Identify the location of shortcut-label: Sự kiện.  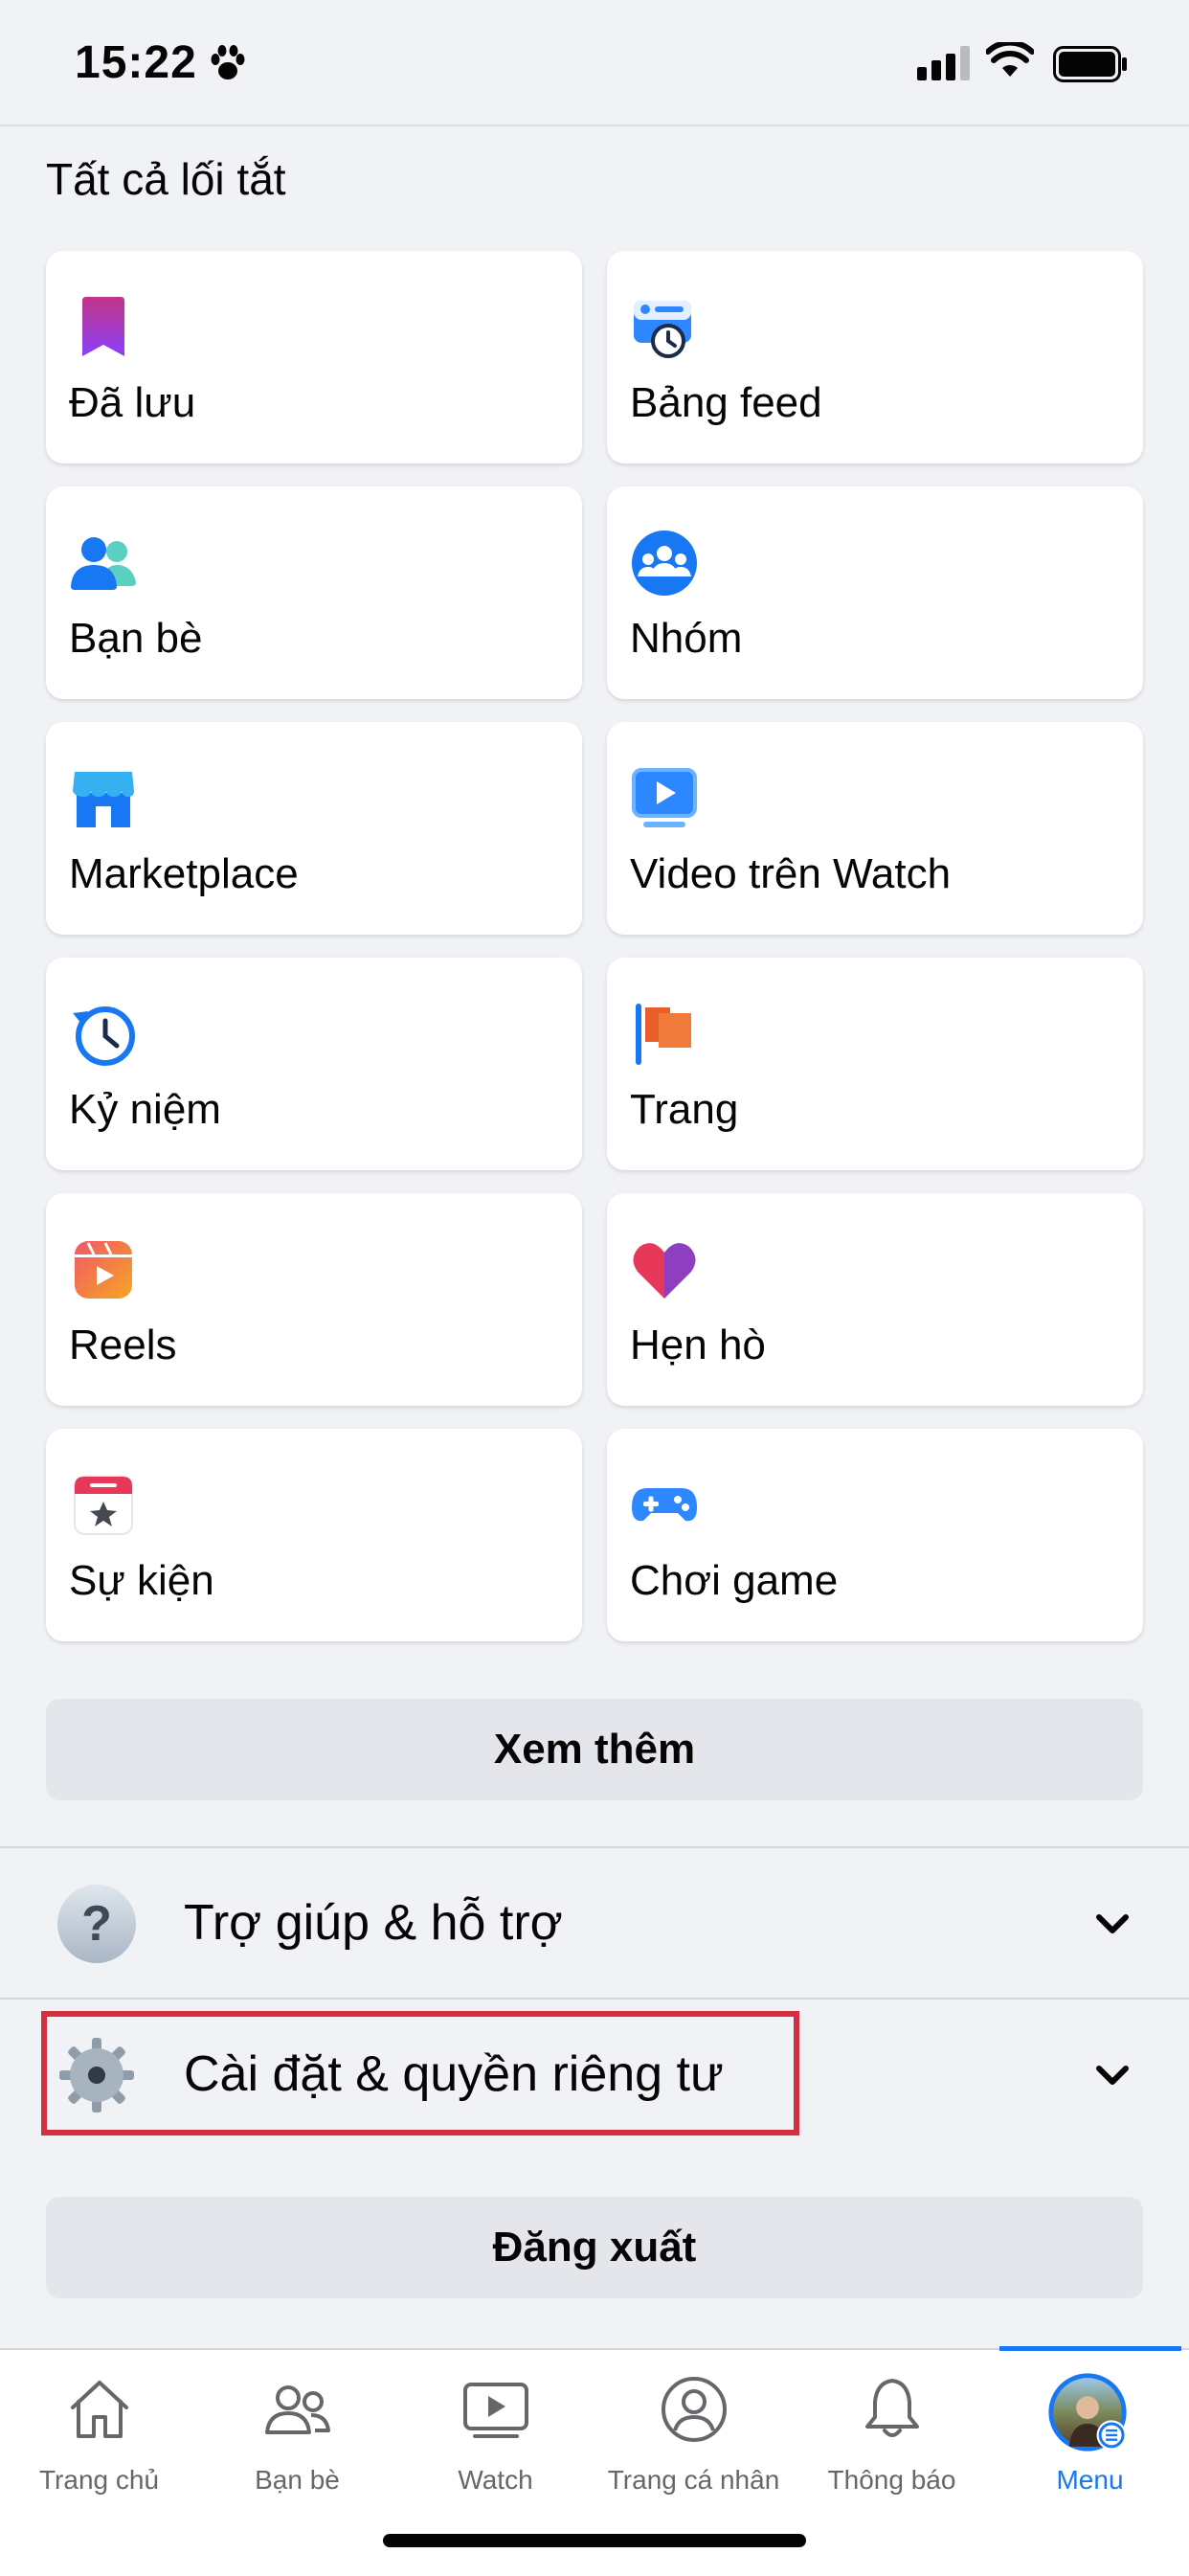
(141, 1580).